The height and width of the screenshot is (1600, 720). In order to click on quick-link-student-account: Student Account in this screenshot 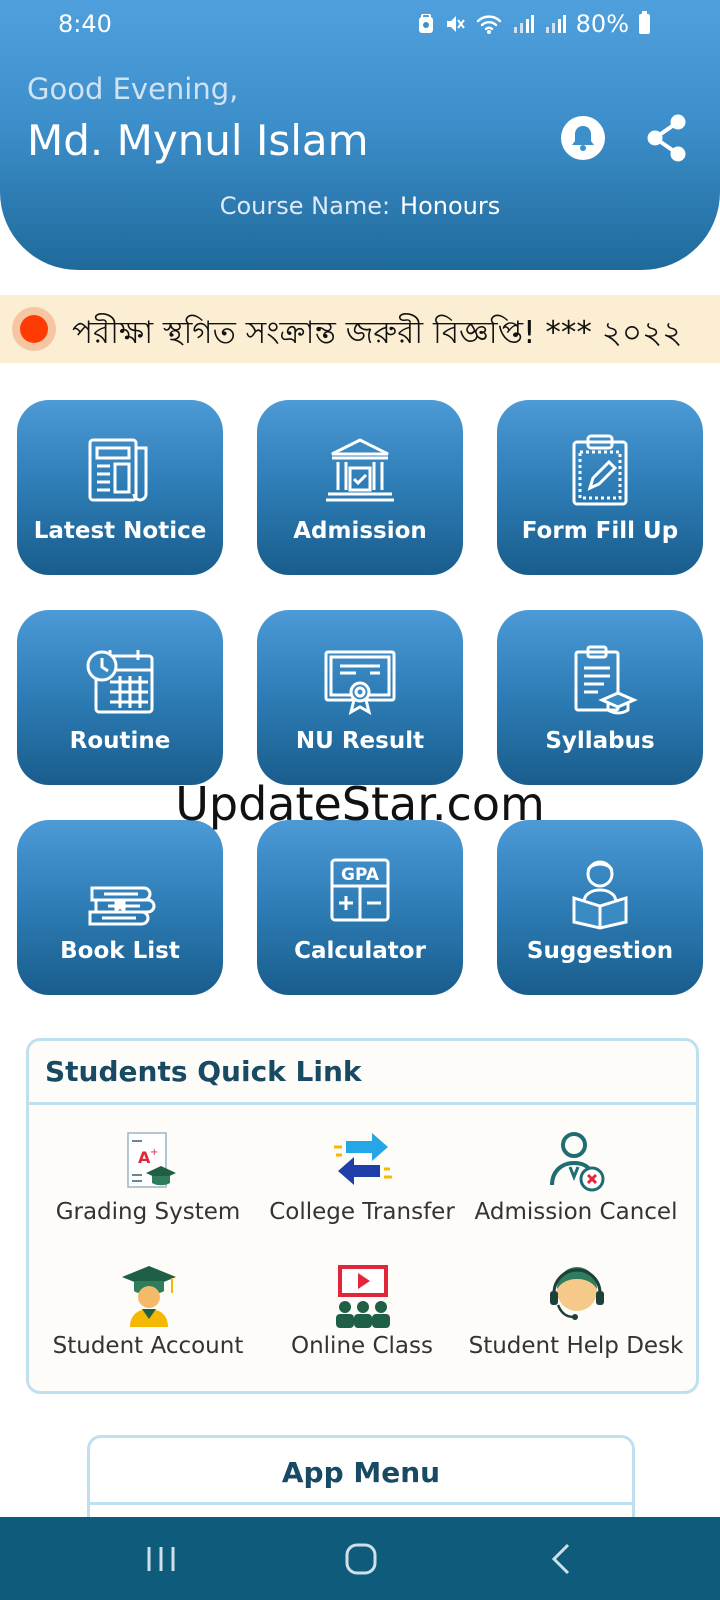, I will do `click(148, 1328)`.